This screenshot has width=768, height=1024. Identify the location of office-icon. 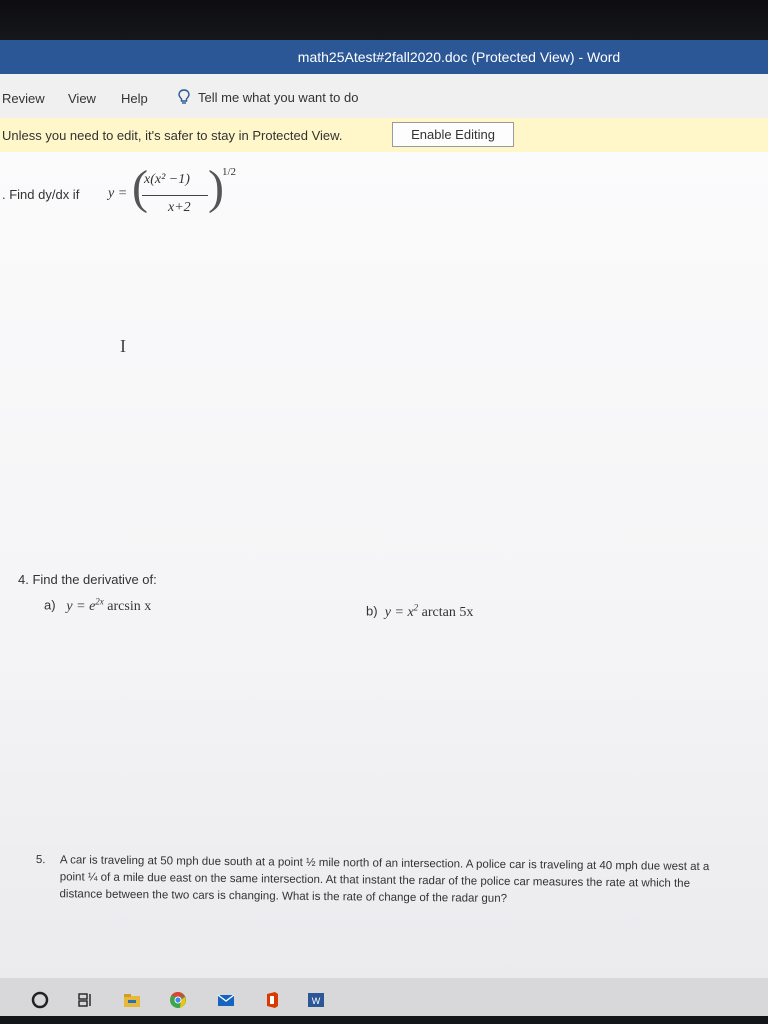
(272, 1000).